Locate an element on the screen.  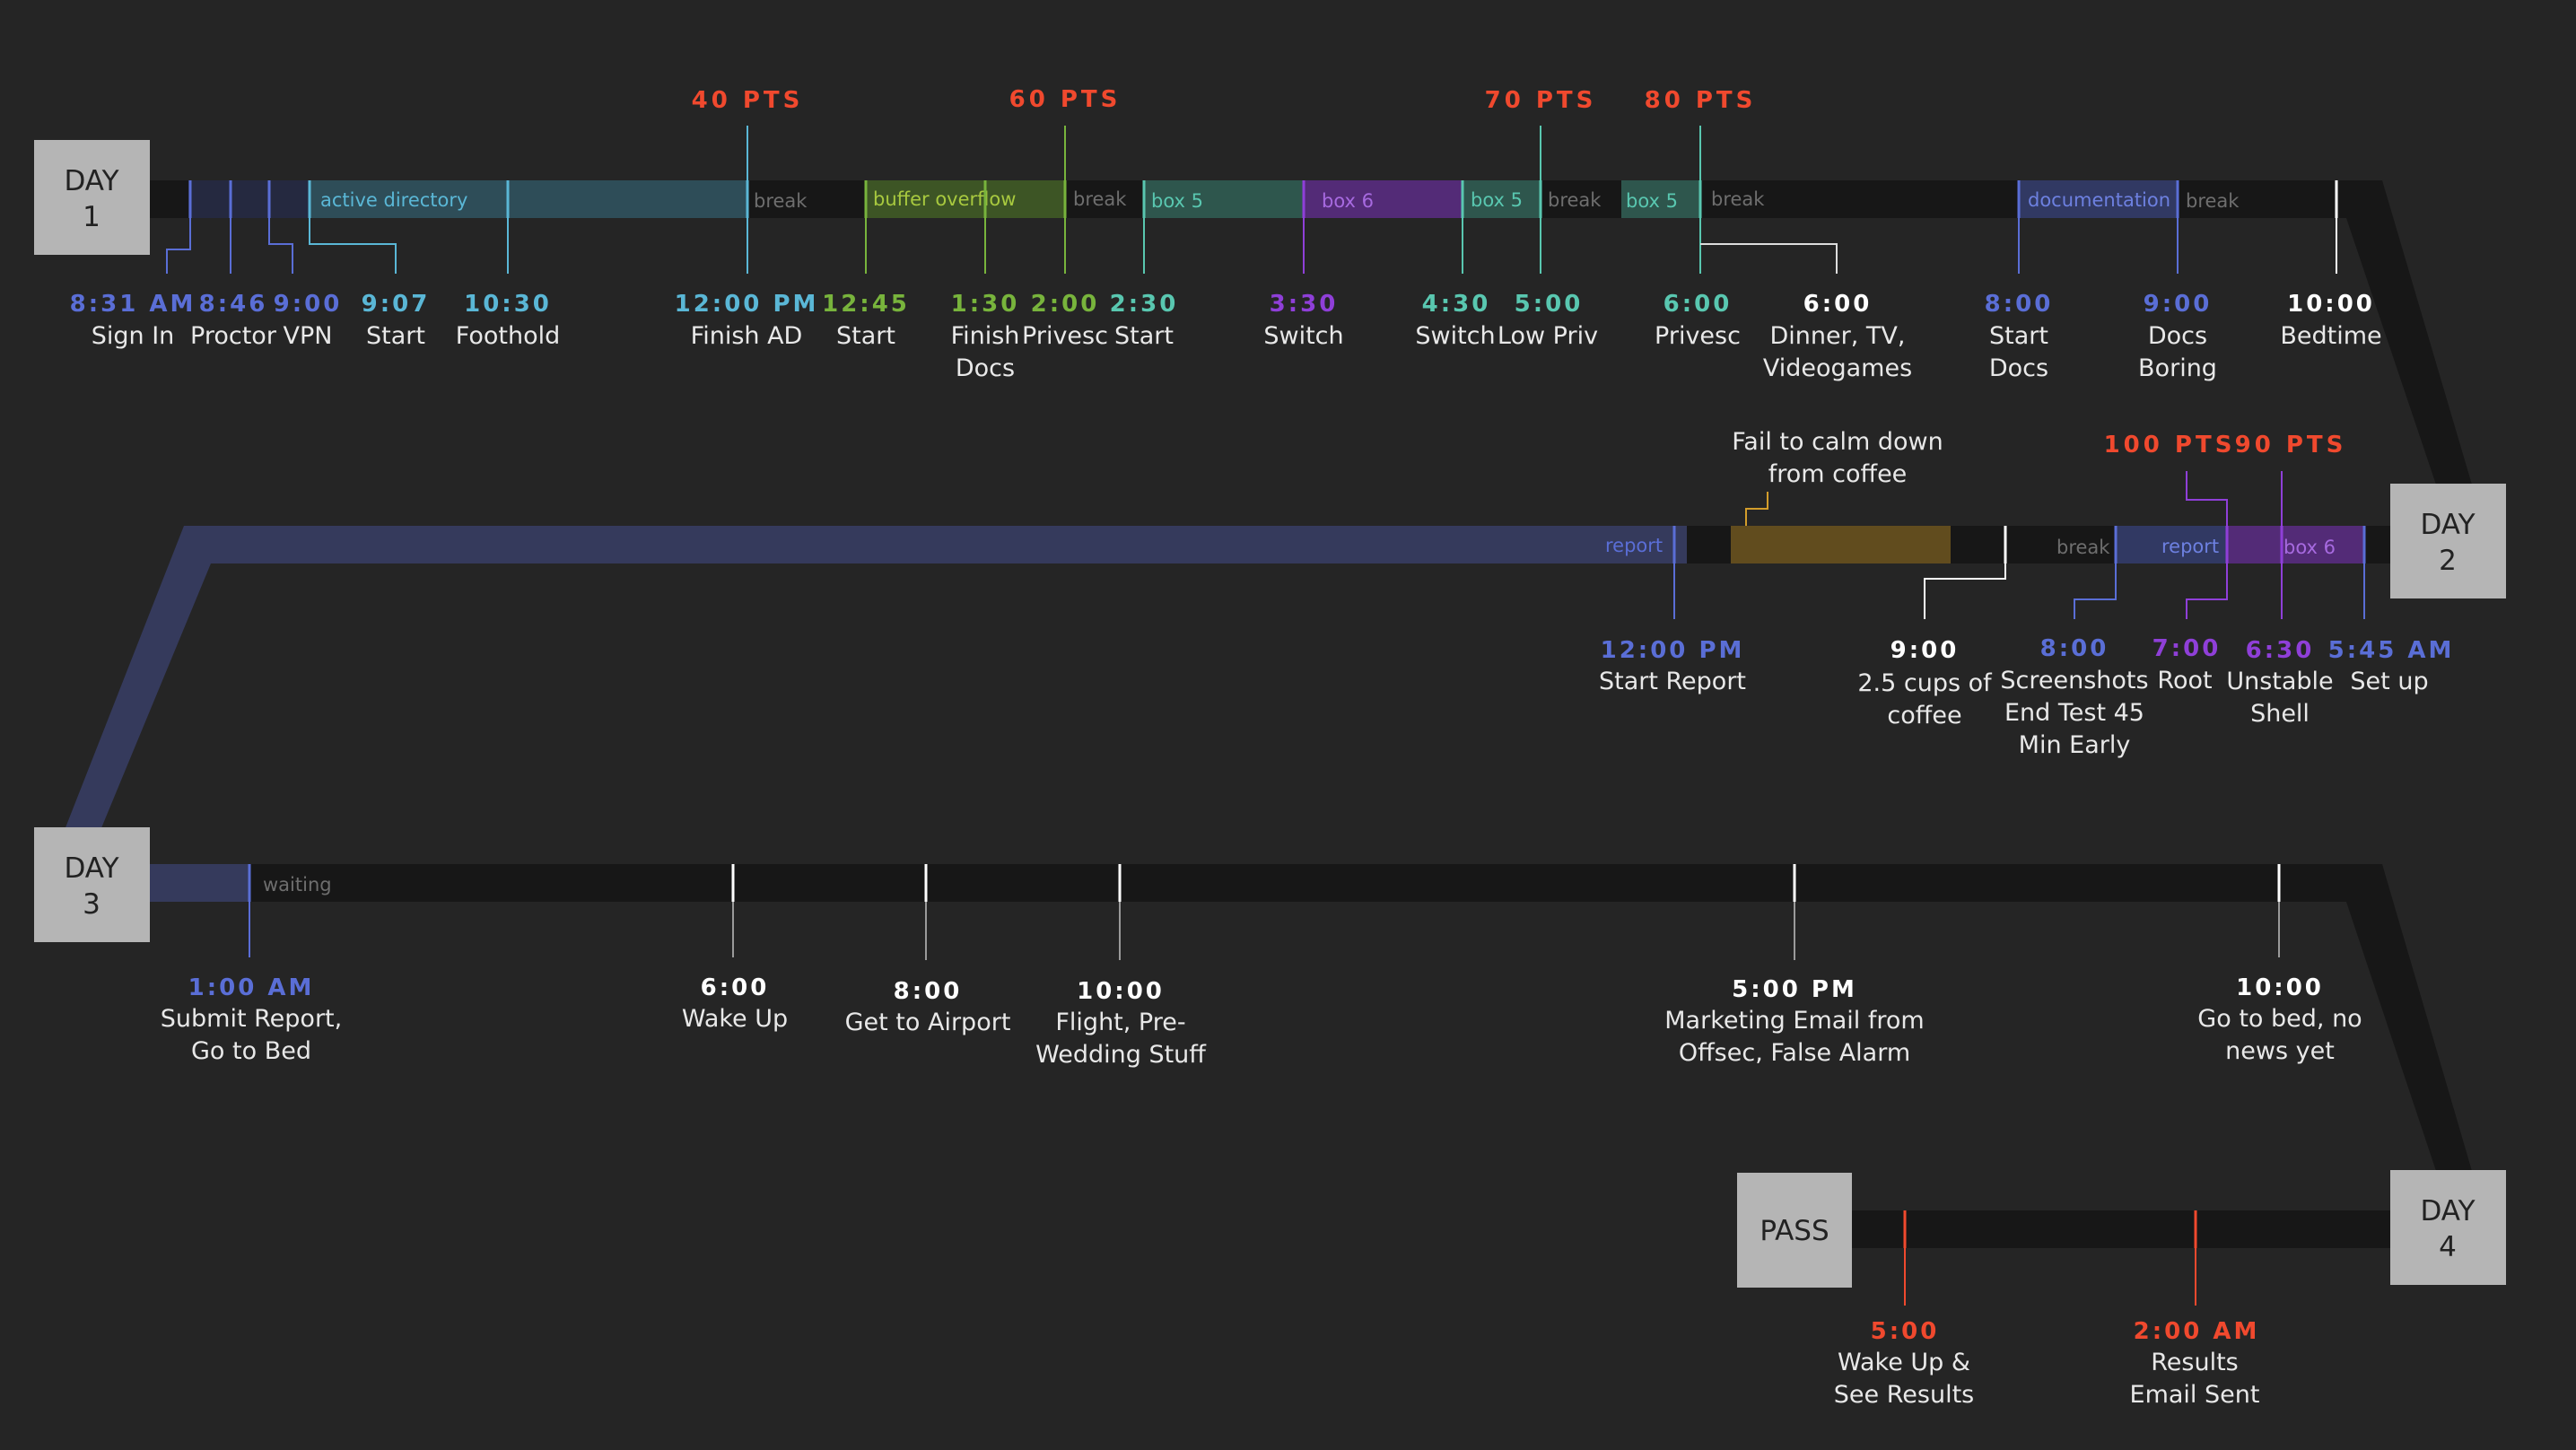
points-label: 60 PTS is located at coordinates (1065, 99).